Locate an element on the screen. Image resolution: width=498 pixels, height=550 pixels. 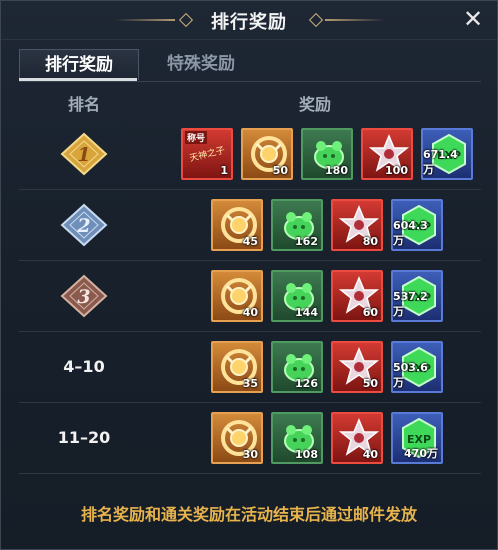
reward-golden-ring: 35 is located at coordinates (237, 367).